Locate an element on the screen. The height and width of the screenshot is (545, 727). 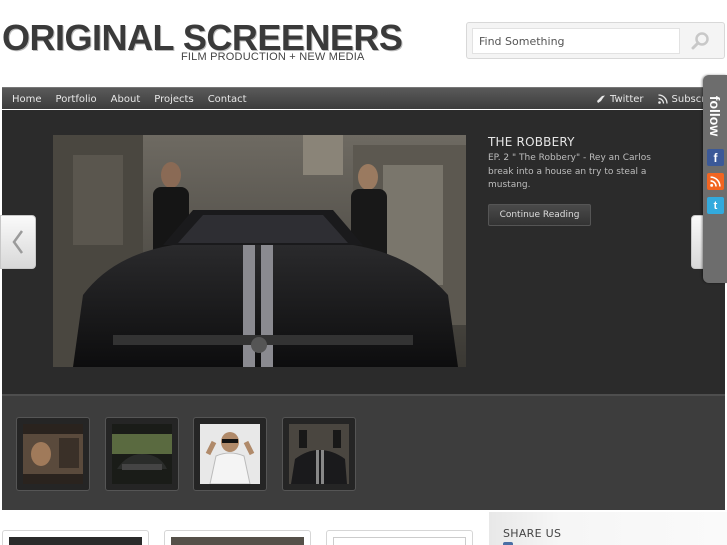
slider-prev-button is located at coordinates (18, 242).